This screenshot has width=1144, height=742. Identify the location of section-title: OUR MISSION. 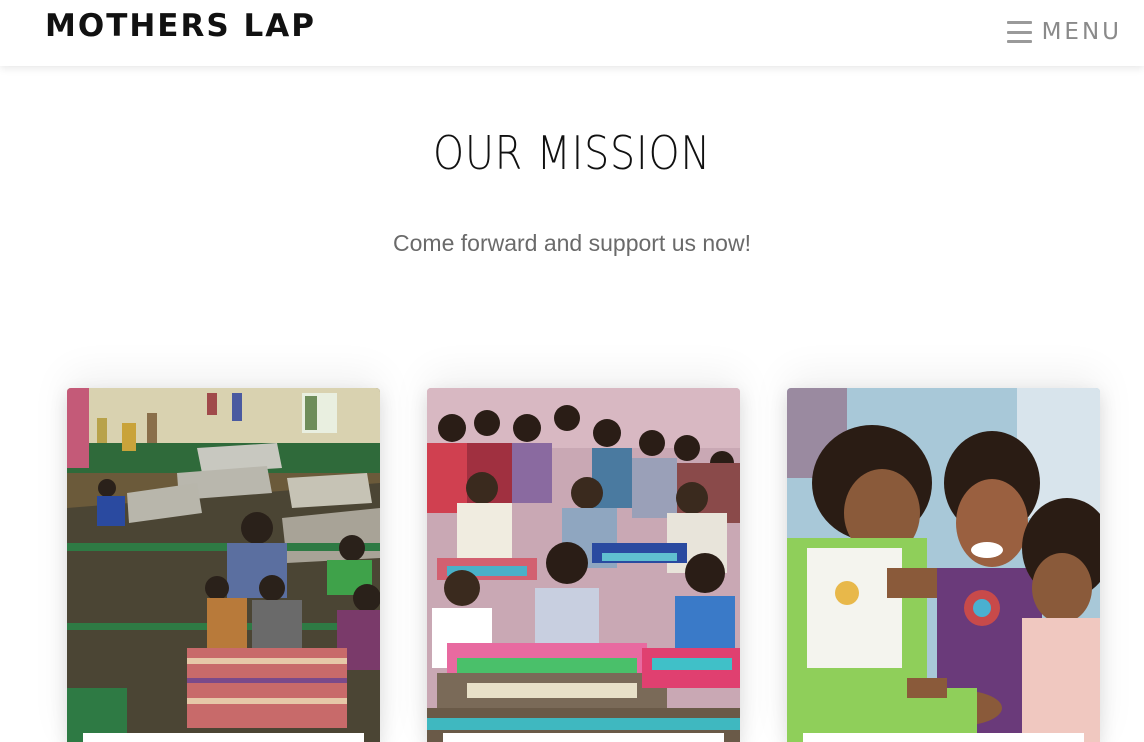
(572, 153).